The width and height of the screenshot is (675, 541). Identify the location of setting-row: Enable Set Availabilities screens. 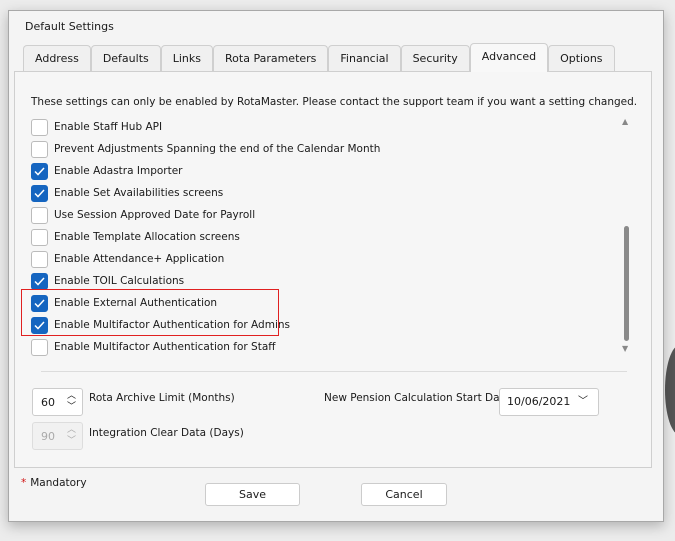
(127, 193).